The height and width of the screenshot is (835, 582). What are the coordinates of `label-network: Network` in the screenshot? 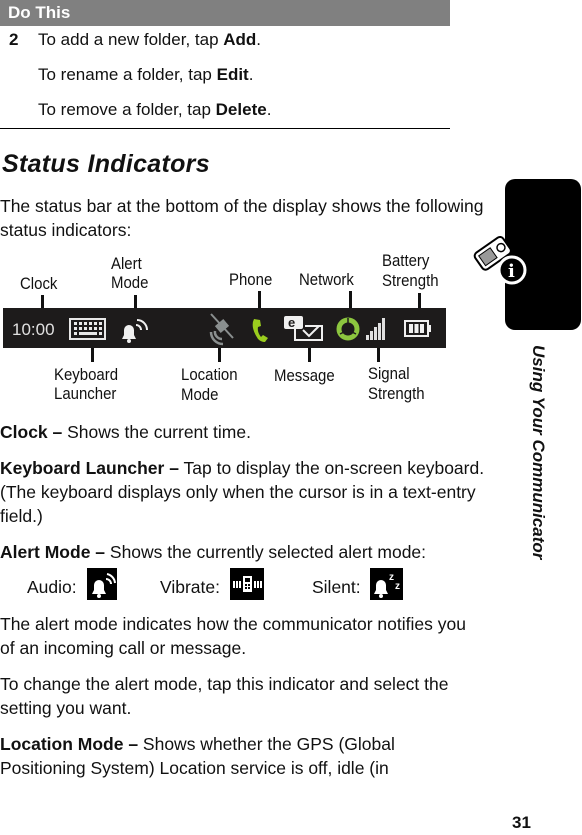 It's located at (326, 279).